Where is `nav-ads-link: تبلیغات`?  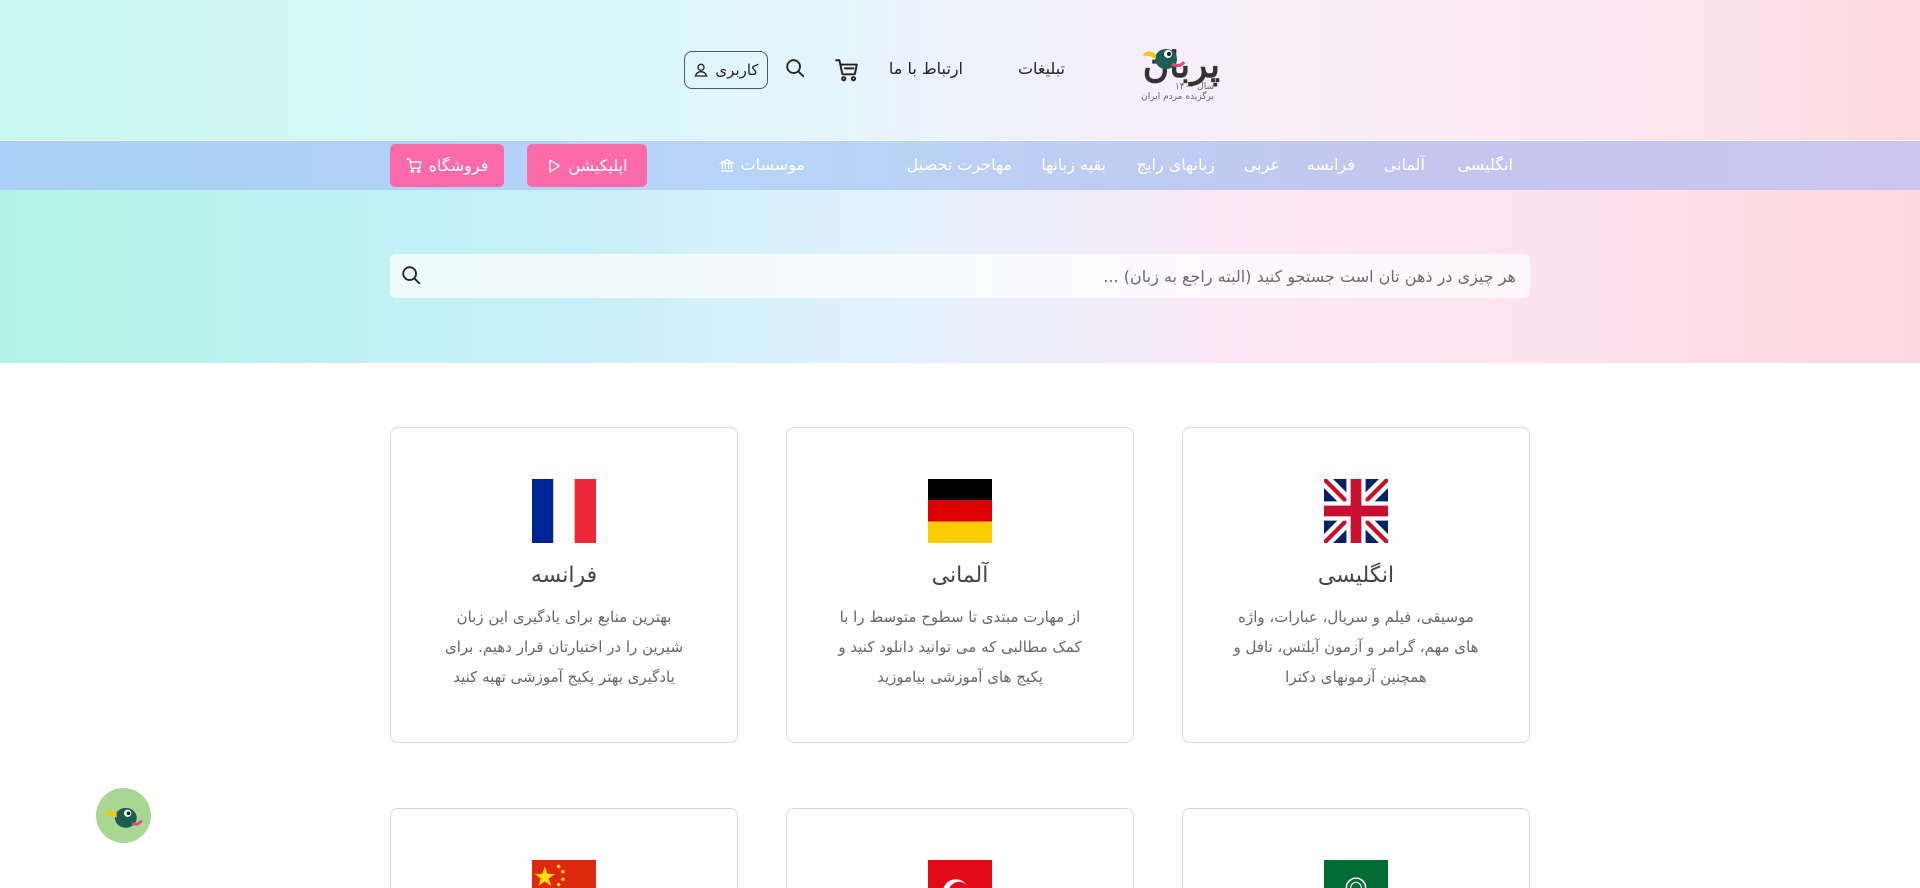
nav-ads-link: تبلیغات is located at coordinates (1041, 68).